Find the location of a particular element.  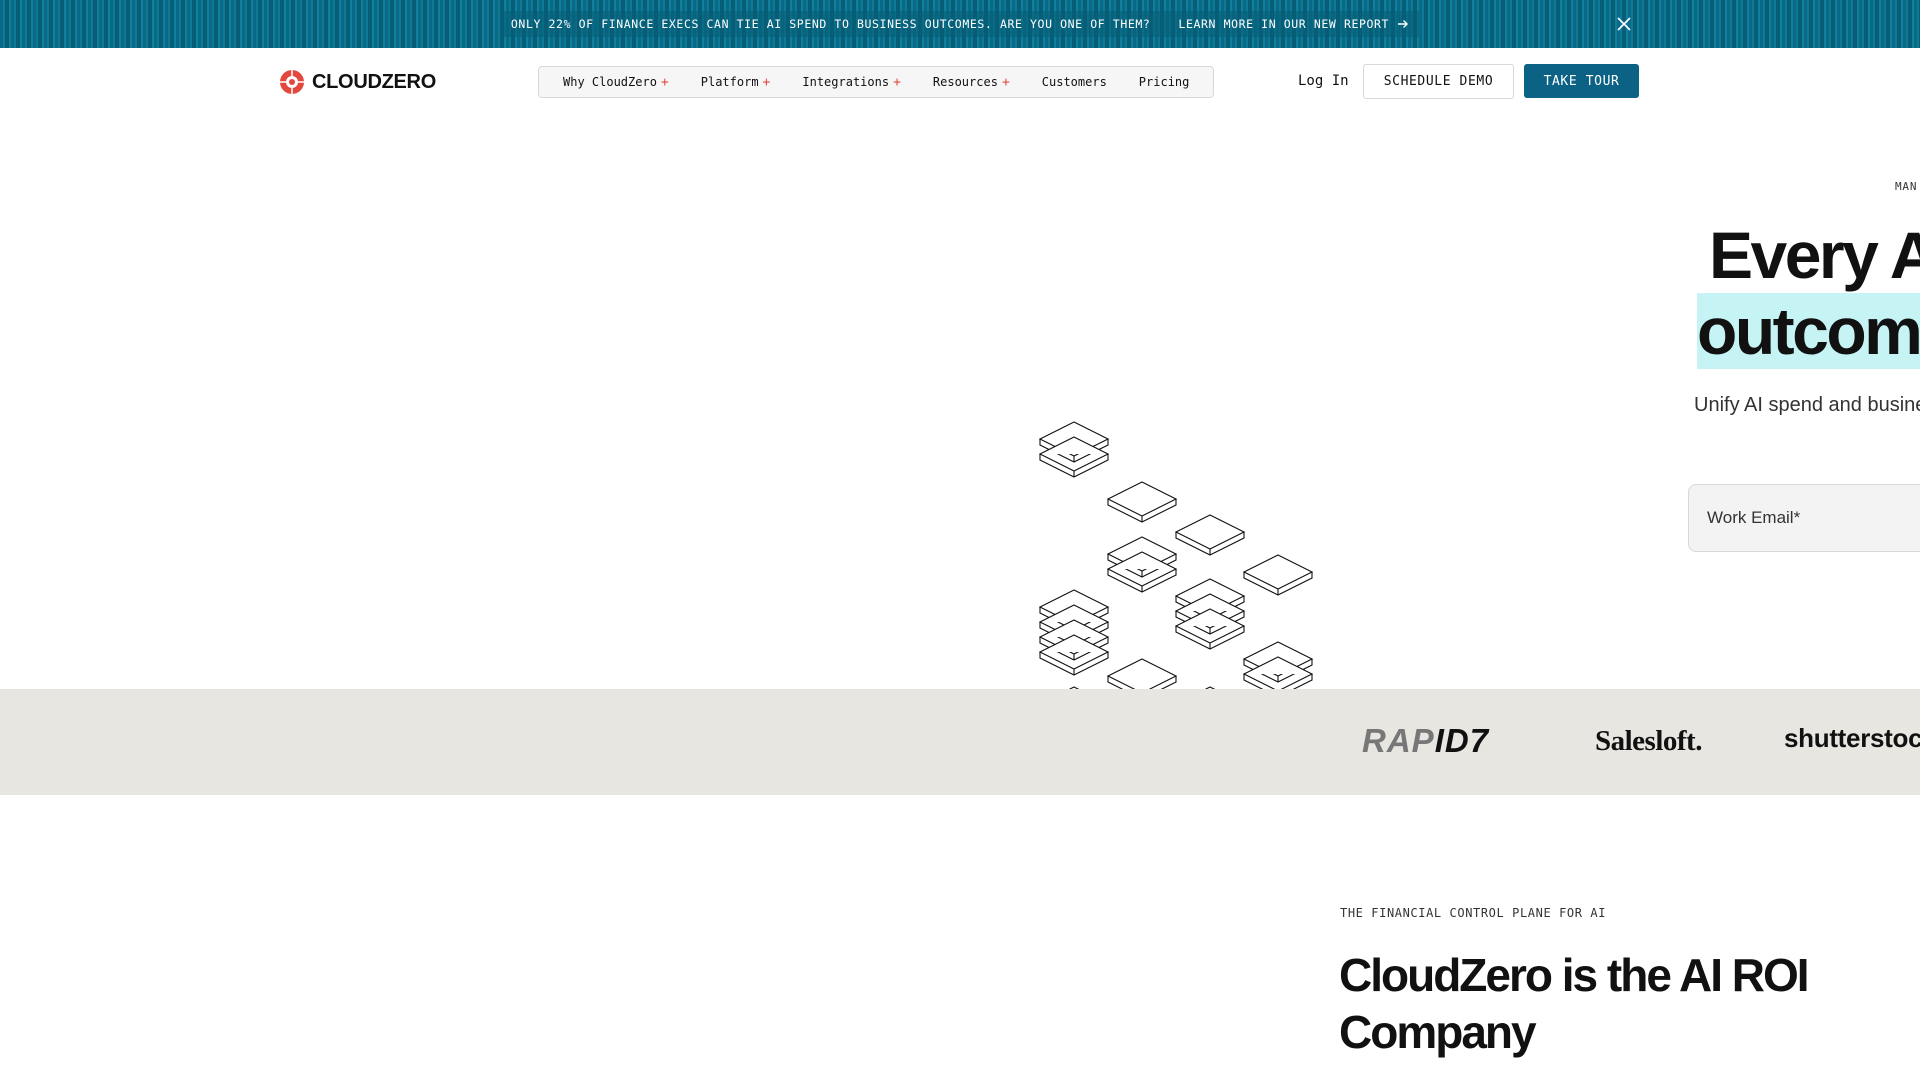

nav-item-why-cloudzero: Why CloudZero + is located at coordinates (616, 82).